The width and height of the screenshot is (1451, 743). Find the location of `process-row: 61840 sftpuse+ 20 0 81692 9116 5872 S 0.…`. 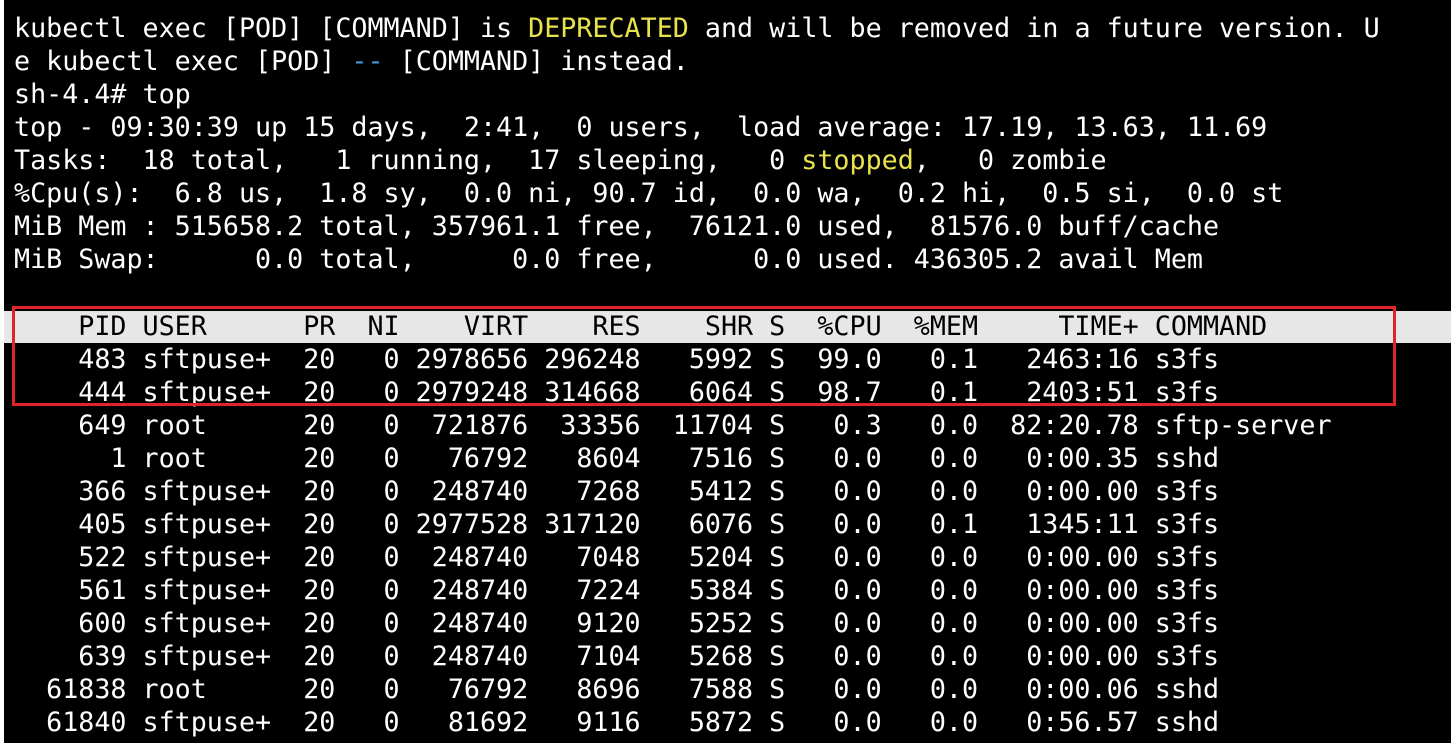

process-row: 61840 sftpuse+ 20 0 81692 9116 5872 S 0.… is located at coordinates (617, 722).